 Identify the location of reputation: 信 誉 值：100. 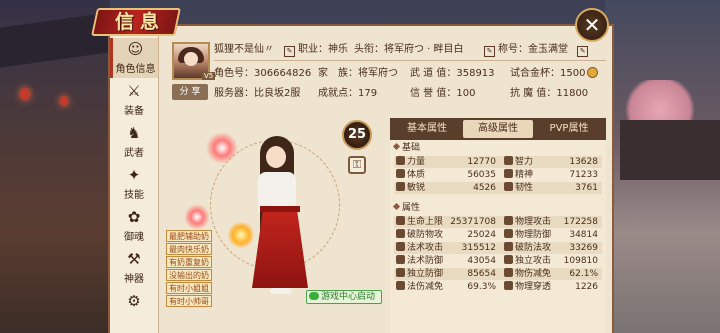
(443, 93).